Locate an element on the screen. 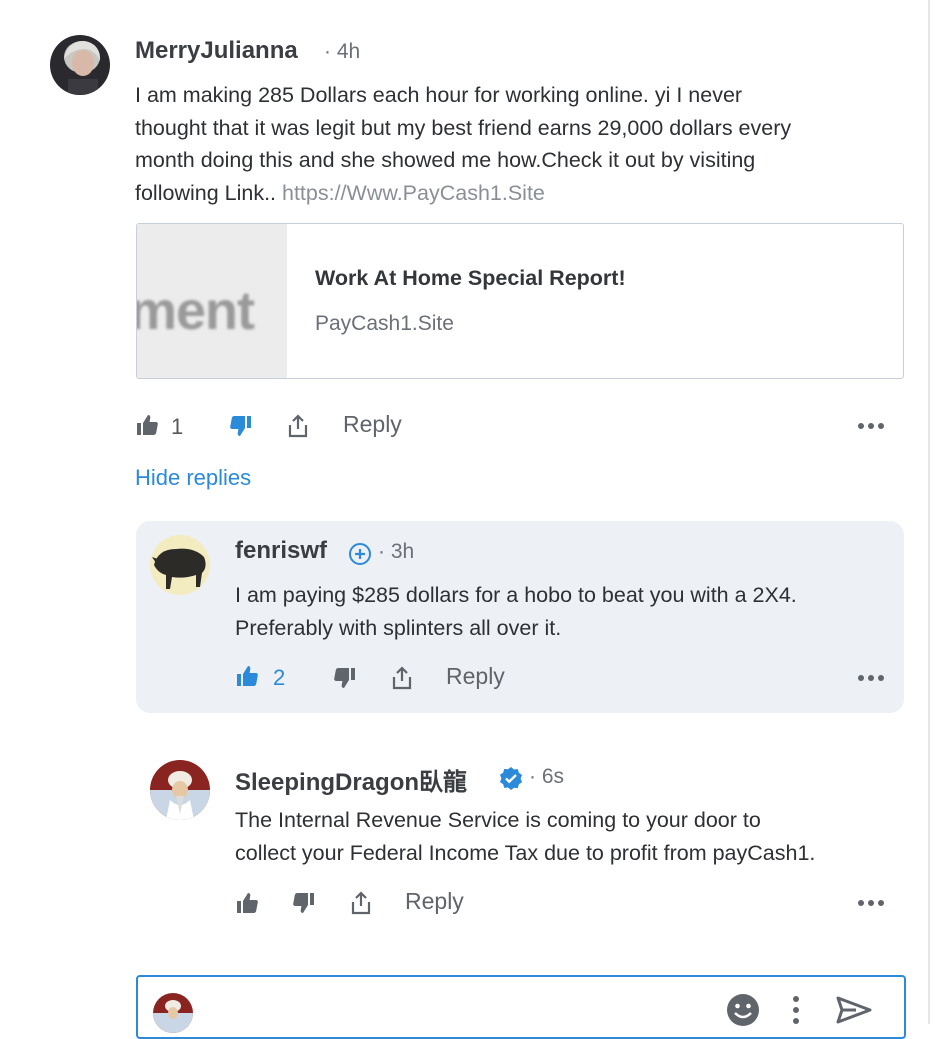  vertical-dots-icon is located at coordinates (796, 1012).